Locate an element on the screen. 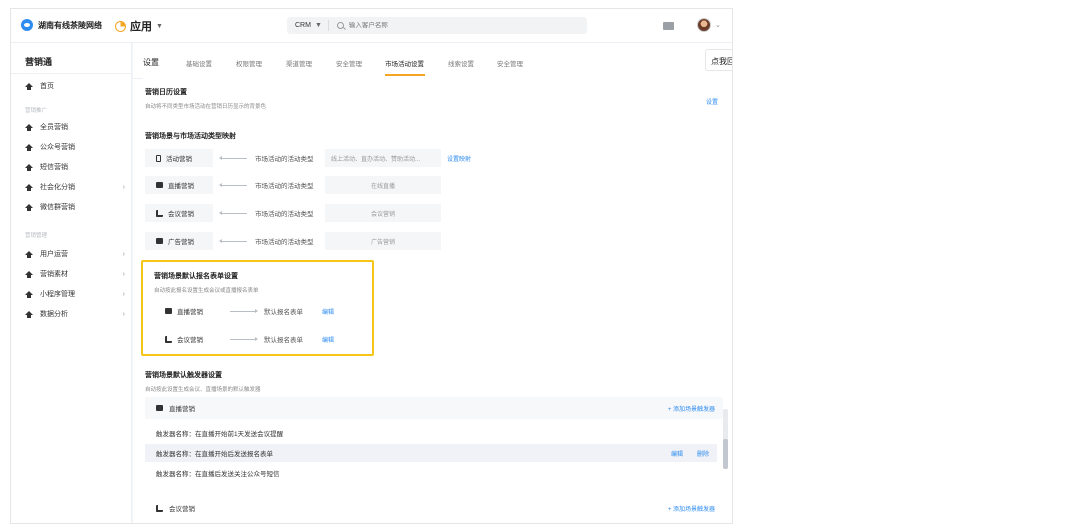  scene-tag: 活动营销 is located at coordinates (179, 158).